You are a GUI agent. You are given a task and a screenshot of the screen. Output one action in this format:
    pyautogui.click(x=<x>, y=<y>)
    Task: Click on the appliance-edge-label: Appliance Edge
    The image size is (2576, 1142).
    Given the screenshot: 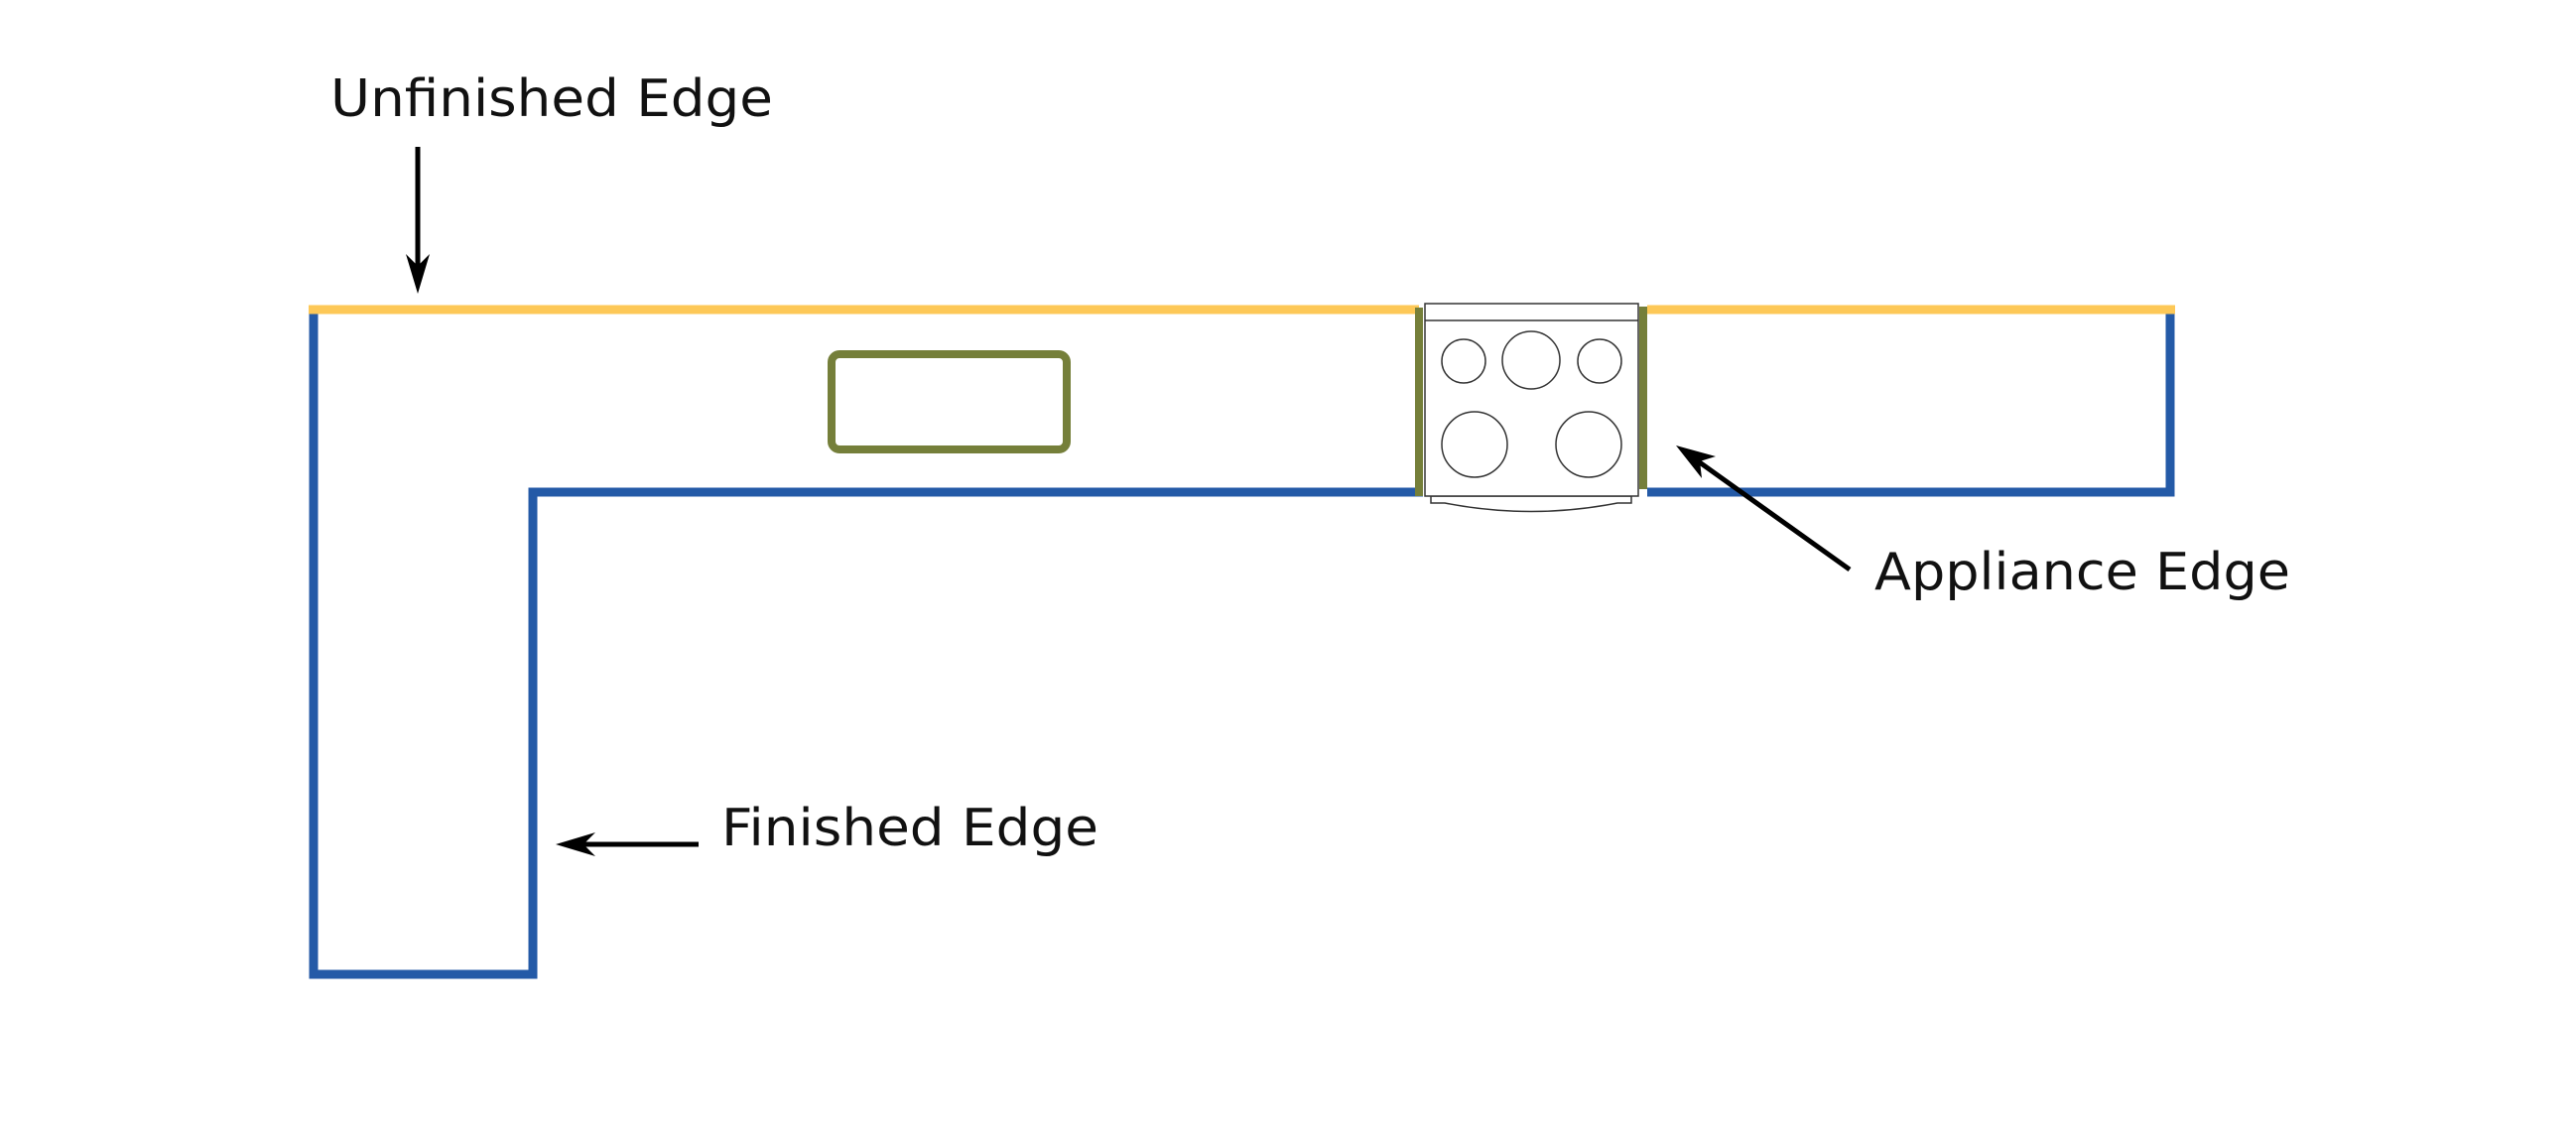 What is the action you would take?
    pyautogui.click(x=2082, y=572)
    